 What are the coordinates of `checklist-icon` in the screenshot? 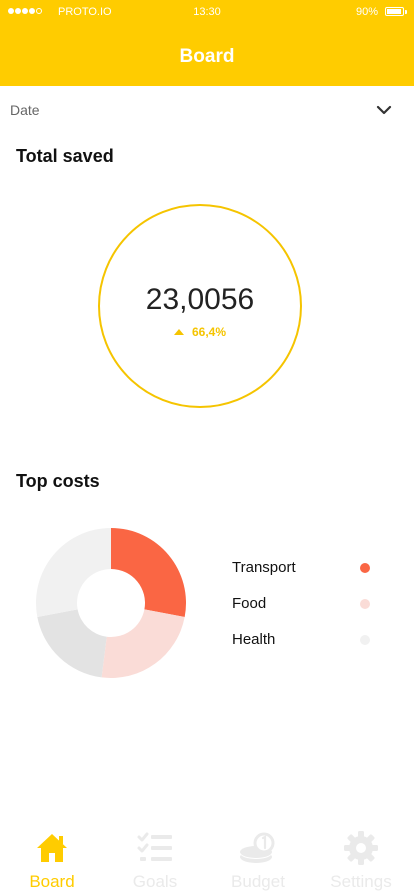 It's located at (154, 846).